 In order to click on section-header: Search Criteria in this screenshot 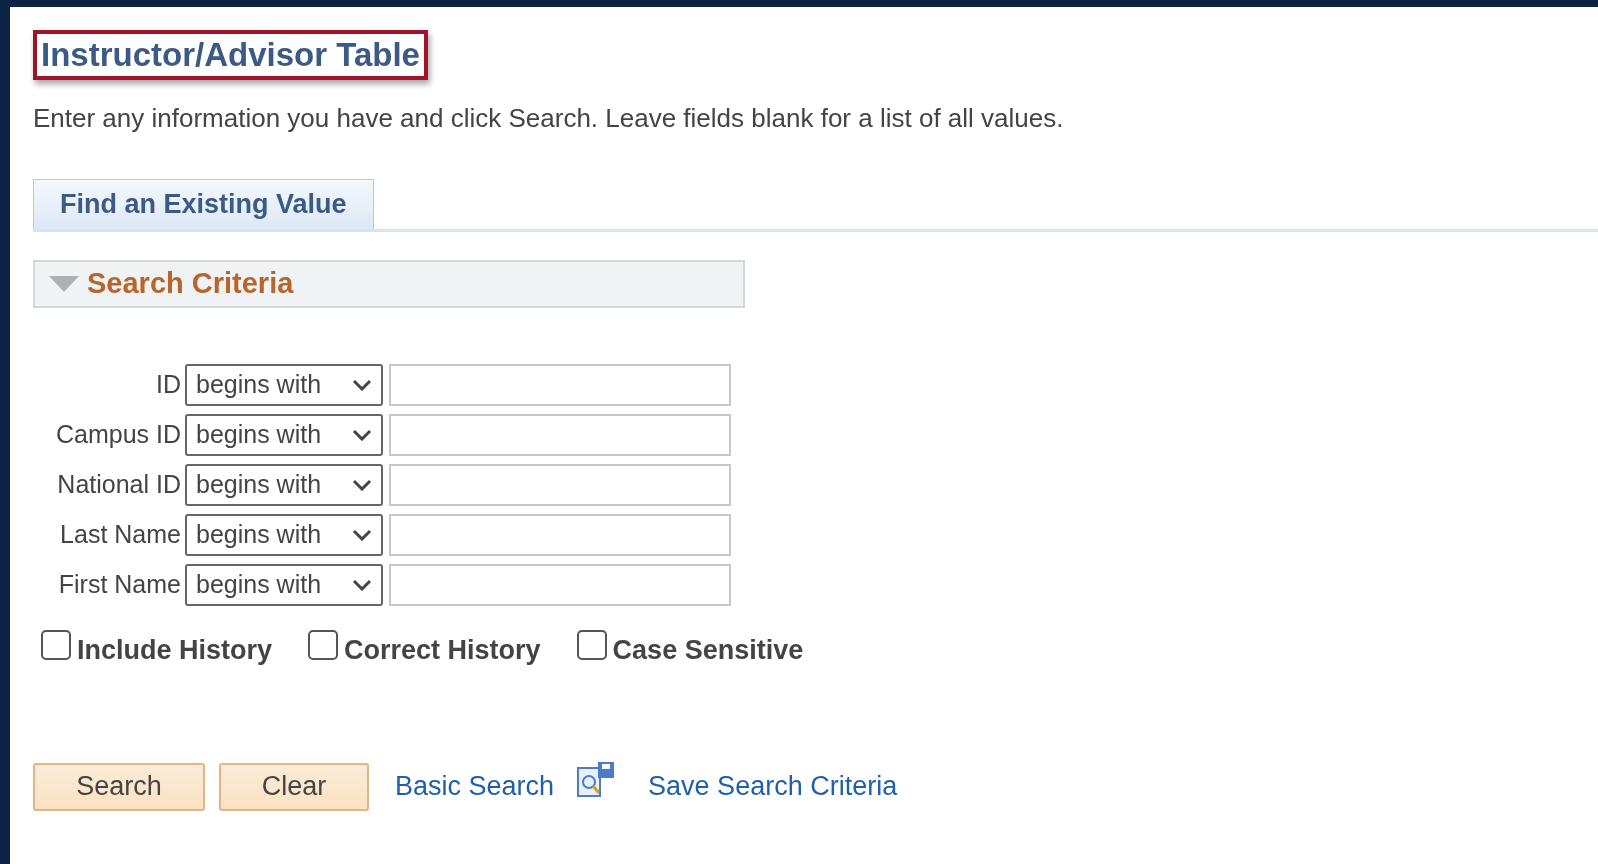, I will do `click(389, 284)`.